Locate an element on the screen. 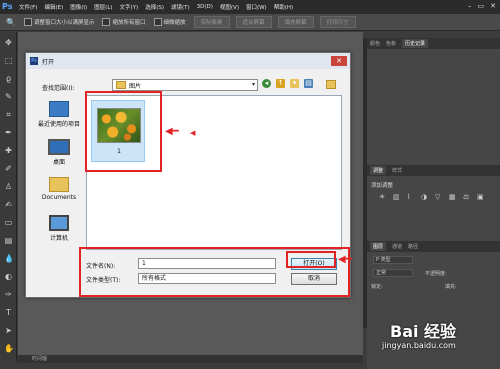 This screenshot has height=369, width=500. black-white-icon: ▣ is located at coordinates (481, 197).